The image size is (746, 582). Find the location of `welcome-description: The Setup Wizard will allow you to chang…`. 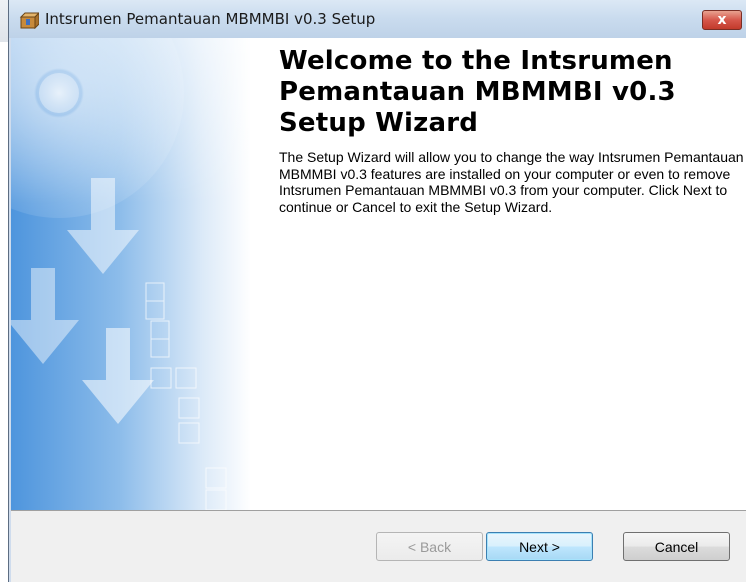

welcome-description: The Setup Wizard will allow you to chang… is located at coordinates (511, 182).